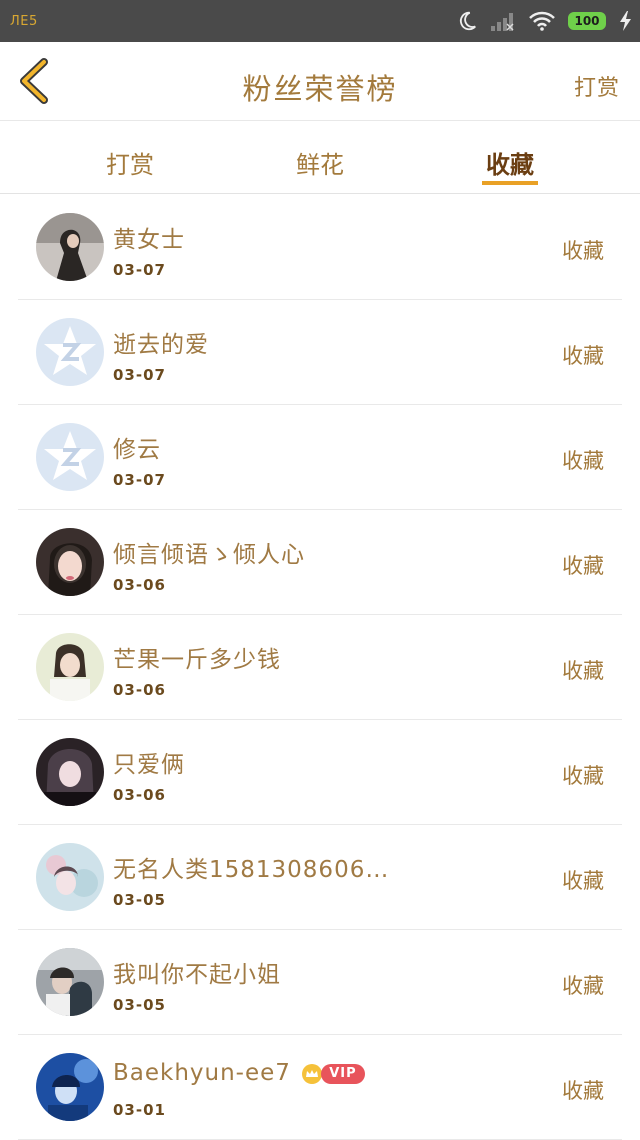  I want to click on battery-indicator: 100, so click(587, 21).